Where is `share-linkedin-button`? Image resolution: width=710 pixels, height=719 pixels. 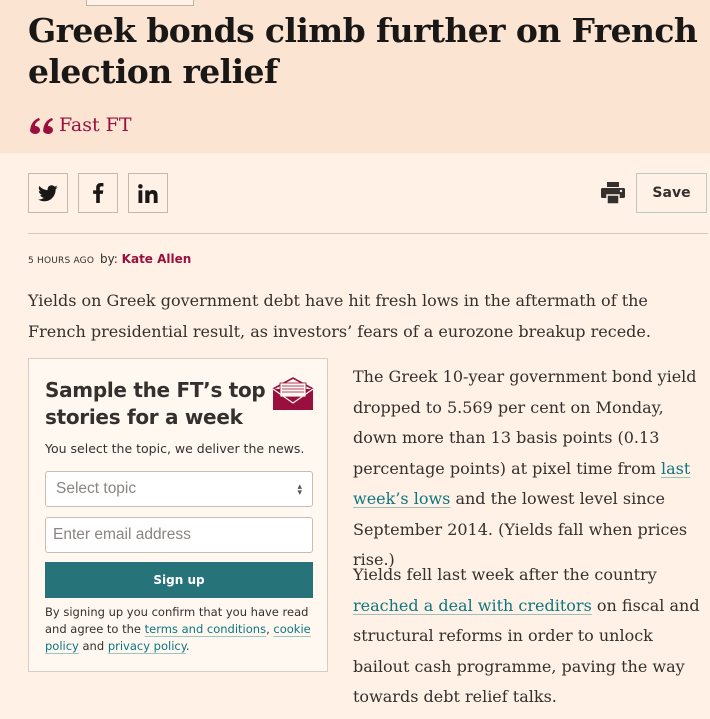 share-linkedin-button is located at coordinates (148, 193).